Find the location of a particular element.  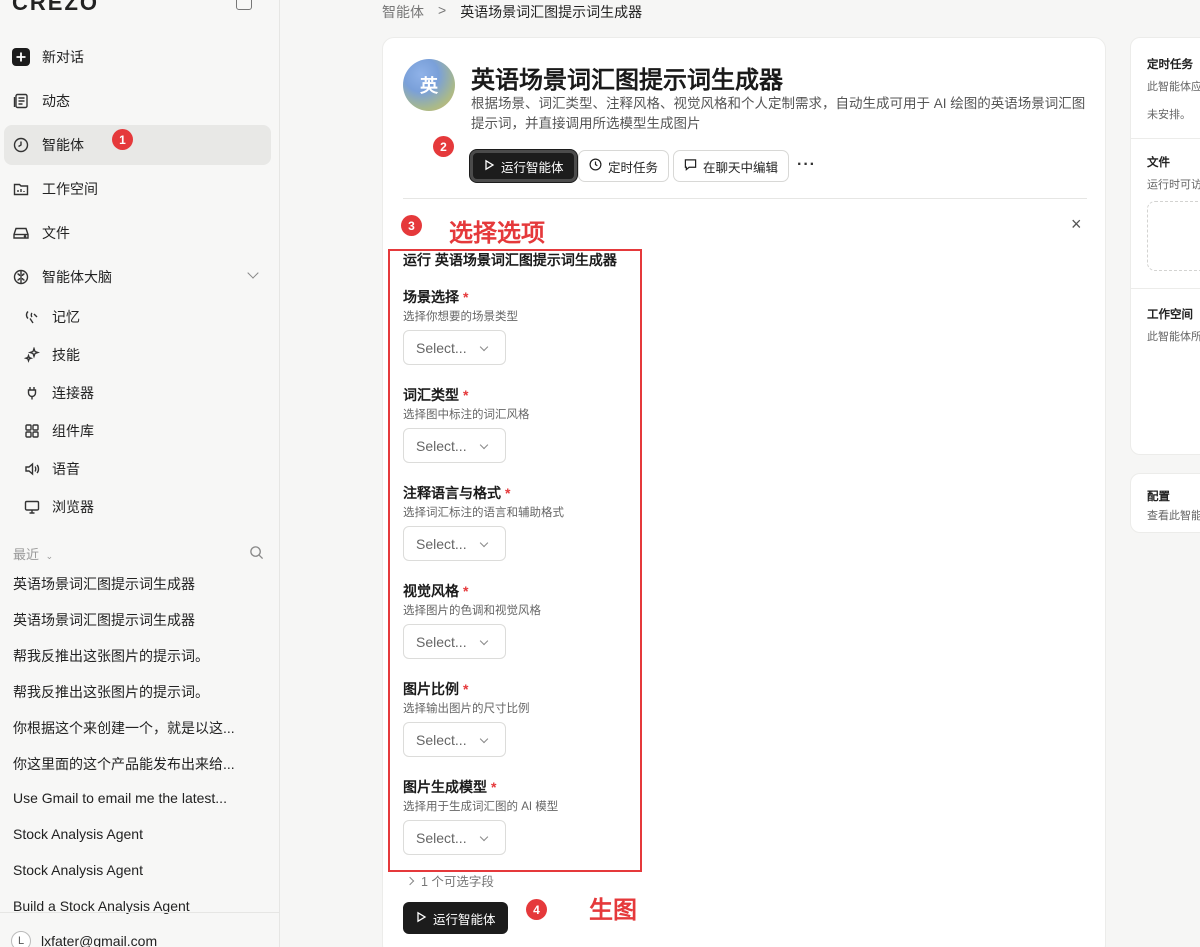

config-panel: 配置 查看此智能 is located at coordinates (1165, 503).